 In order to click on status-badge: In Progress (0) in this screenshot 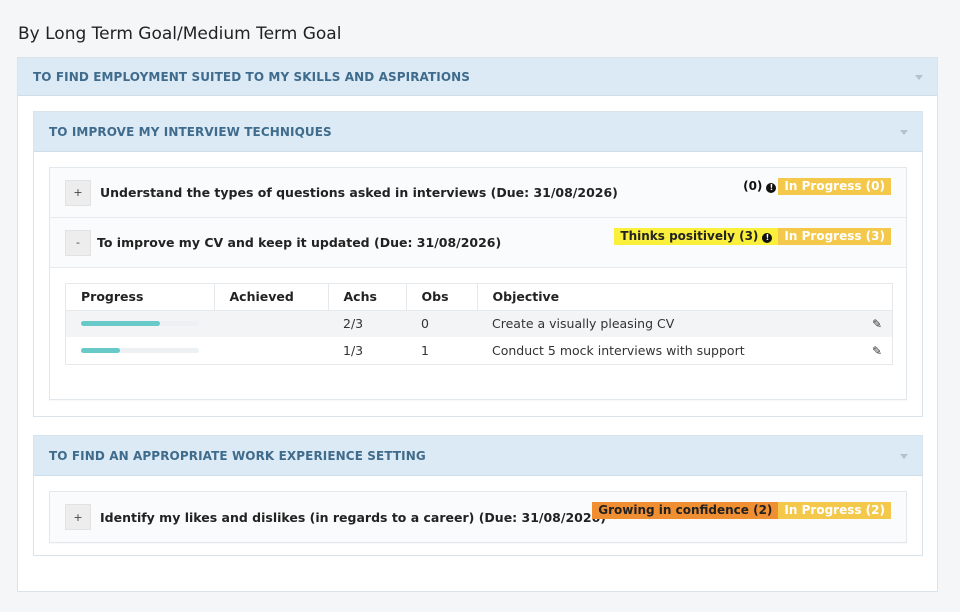, I will do `click(834, 186)`.